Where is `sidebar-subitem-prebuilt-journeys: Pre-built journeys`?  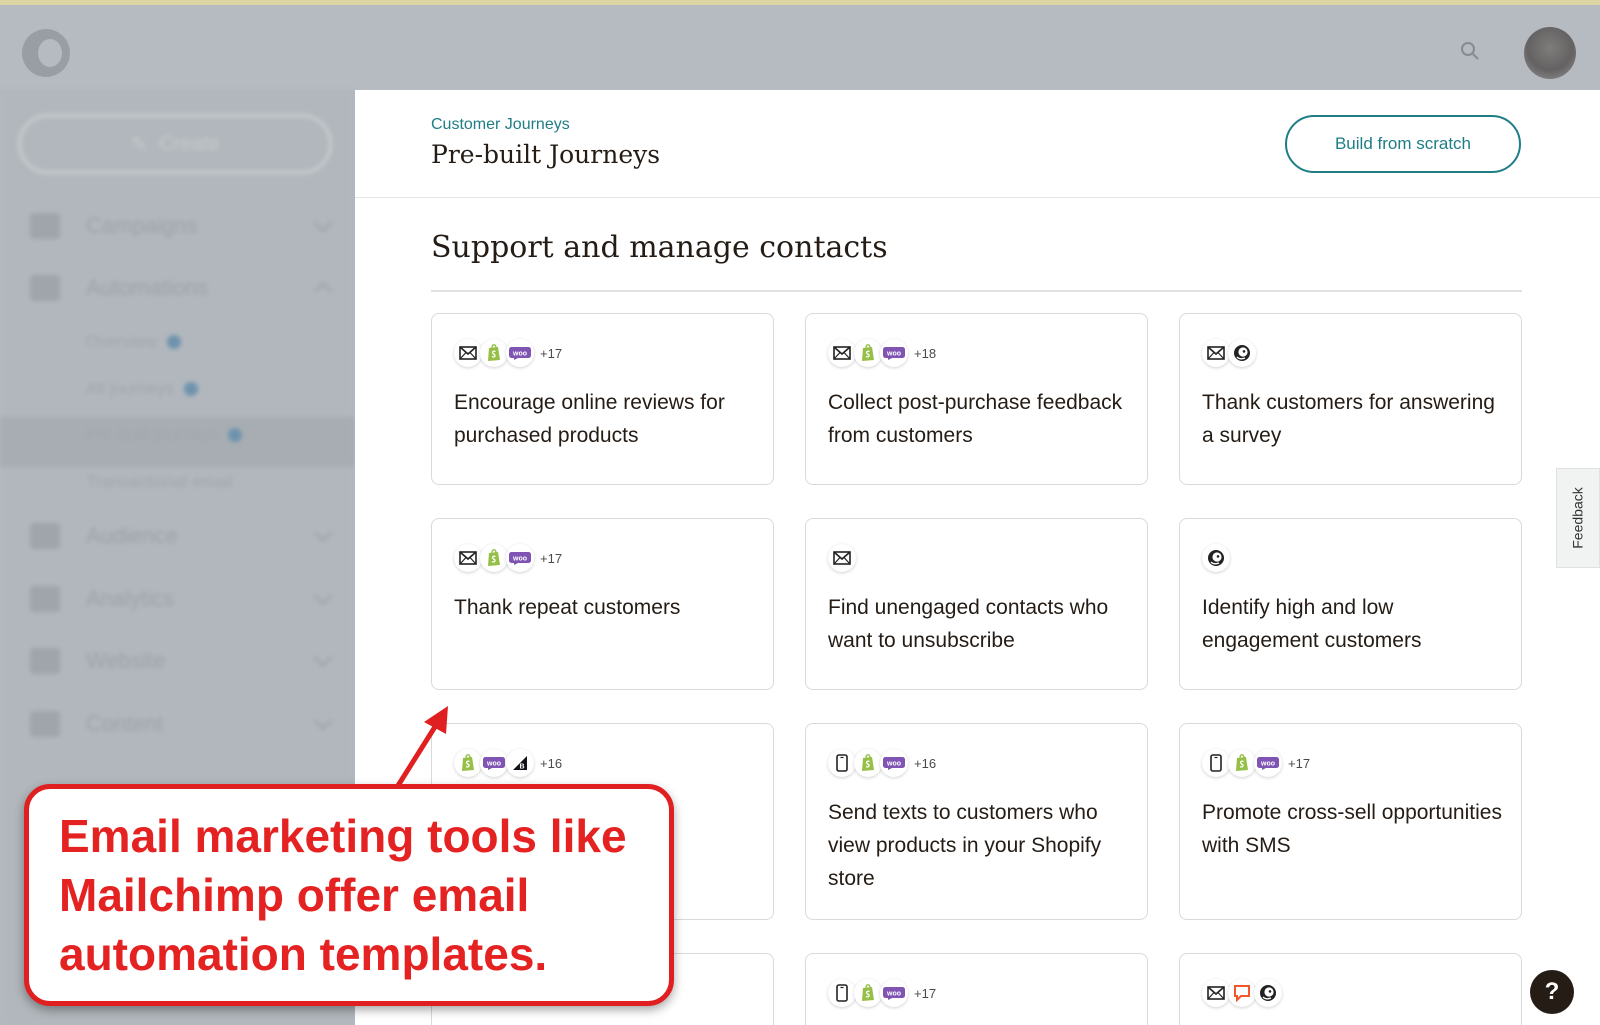 sidebar-subitem-prebuilt-journeys: Pre-built journeys is located at coordinates (164, 435).